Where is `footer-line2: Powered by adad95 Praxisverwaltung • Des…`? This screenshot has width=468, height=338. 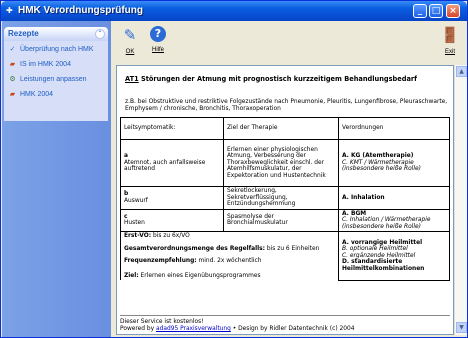 footer-line2: Powered by adad95 Praxisverwaltung • Des… is located at coordinates (285, 329).